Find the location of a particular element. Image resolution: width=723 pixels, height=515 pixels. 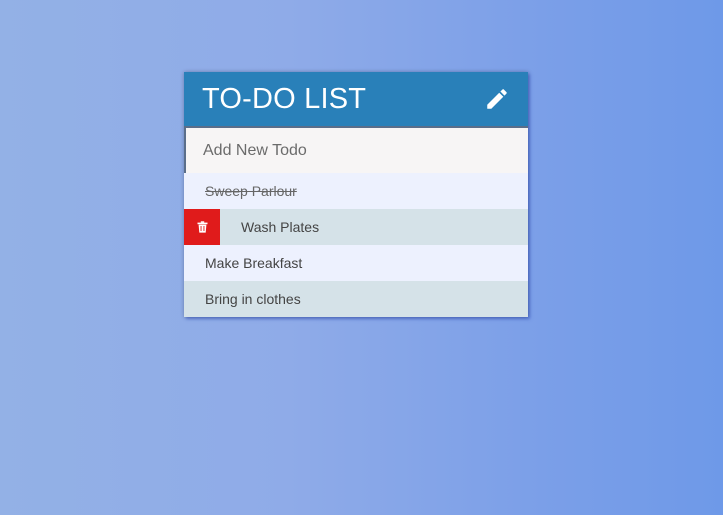

todo-text: Make Breakfast is located at coordinates (254, 263).